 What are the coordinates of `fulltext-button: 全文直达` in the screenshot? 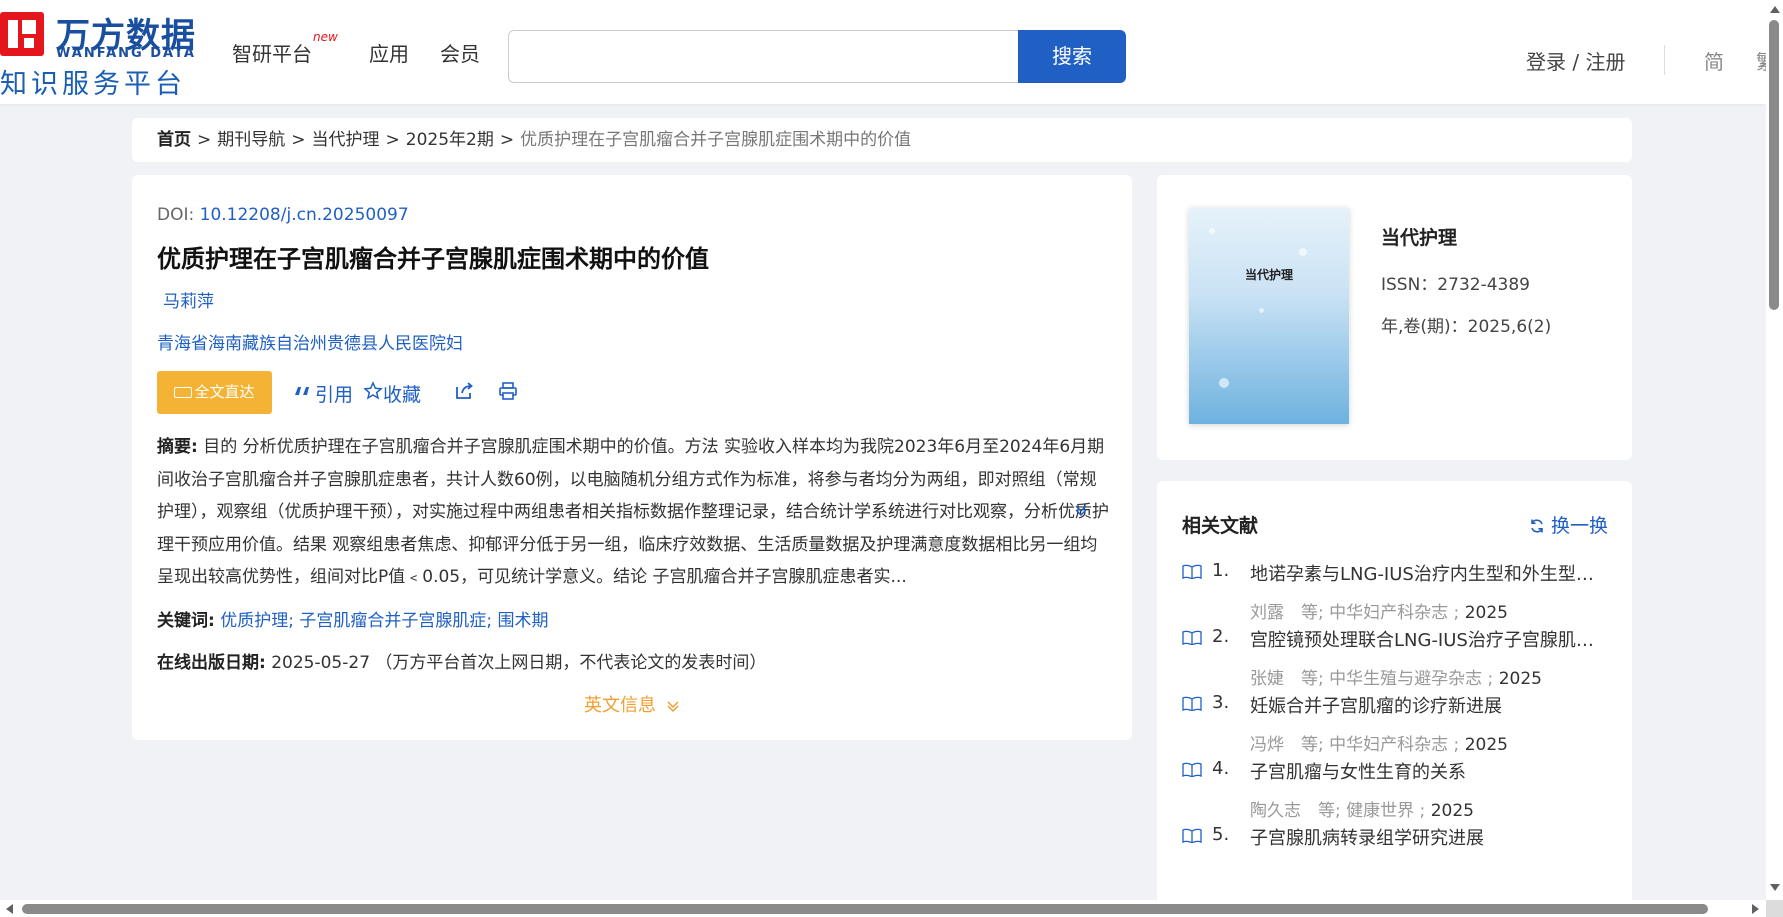 It's located at (214, 392).